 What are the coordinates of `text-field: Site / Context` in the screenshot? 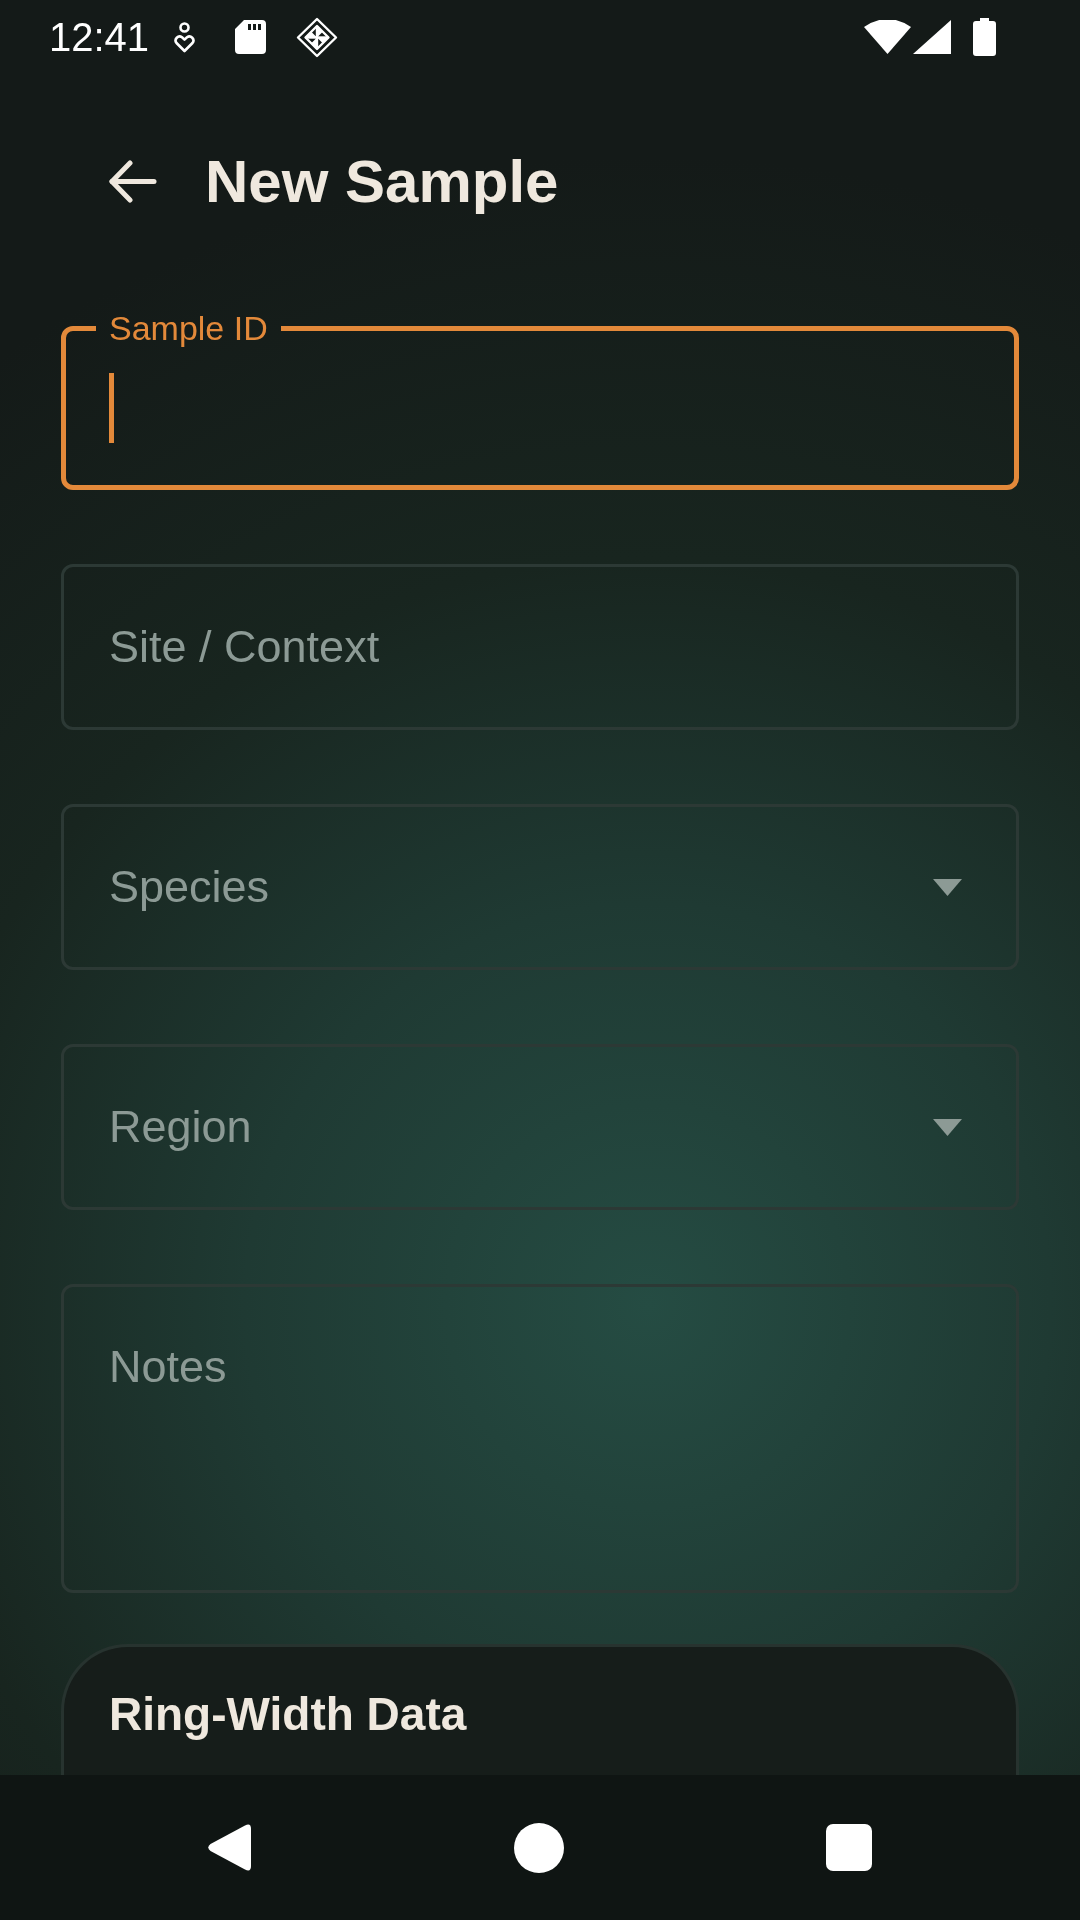 It's located at (540, 647).